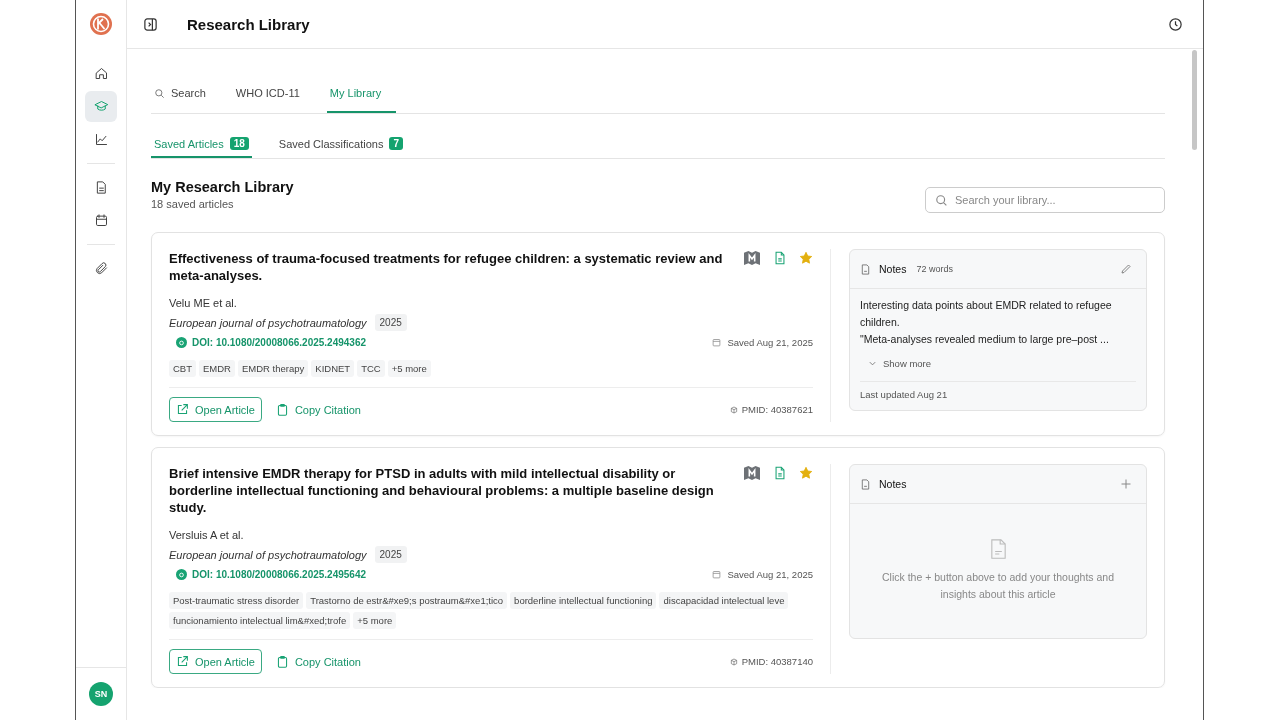  What do you see at coordinates (239, 143) in the screenshot?
I see `count-badge: 18` at bounding box center [239, 143].